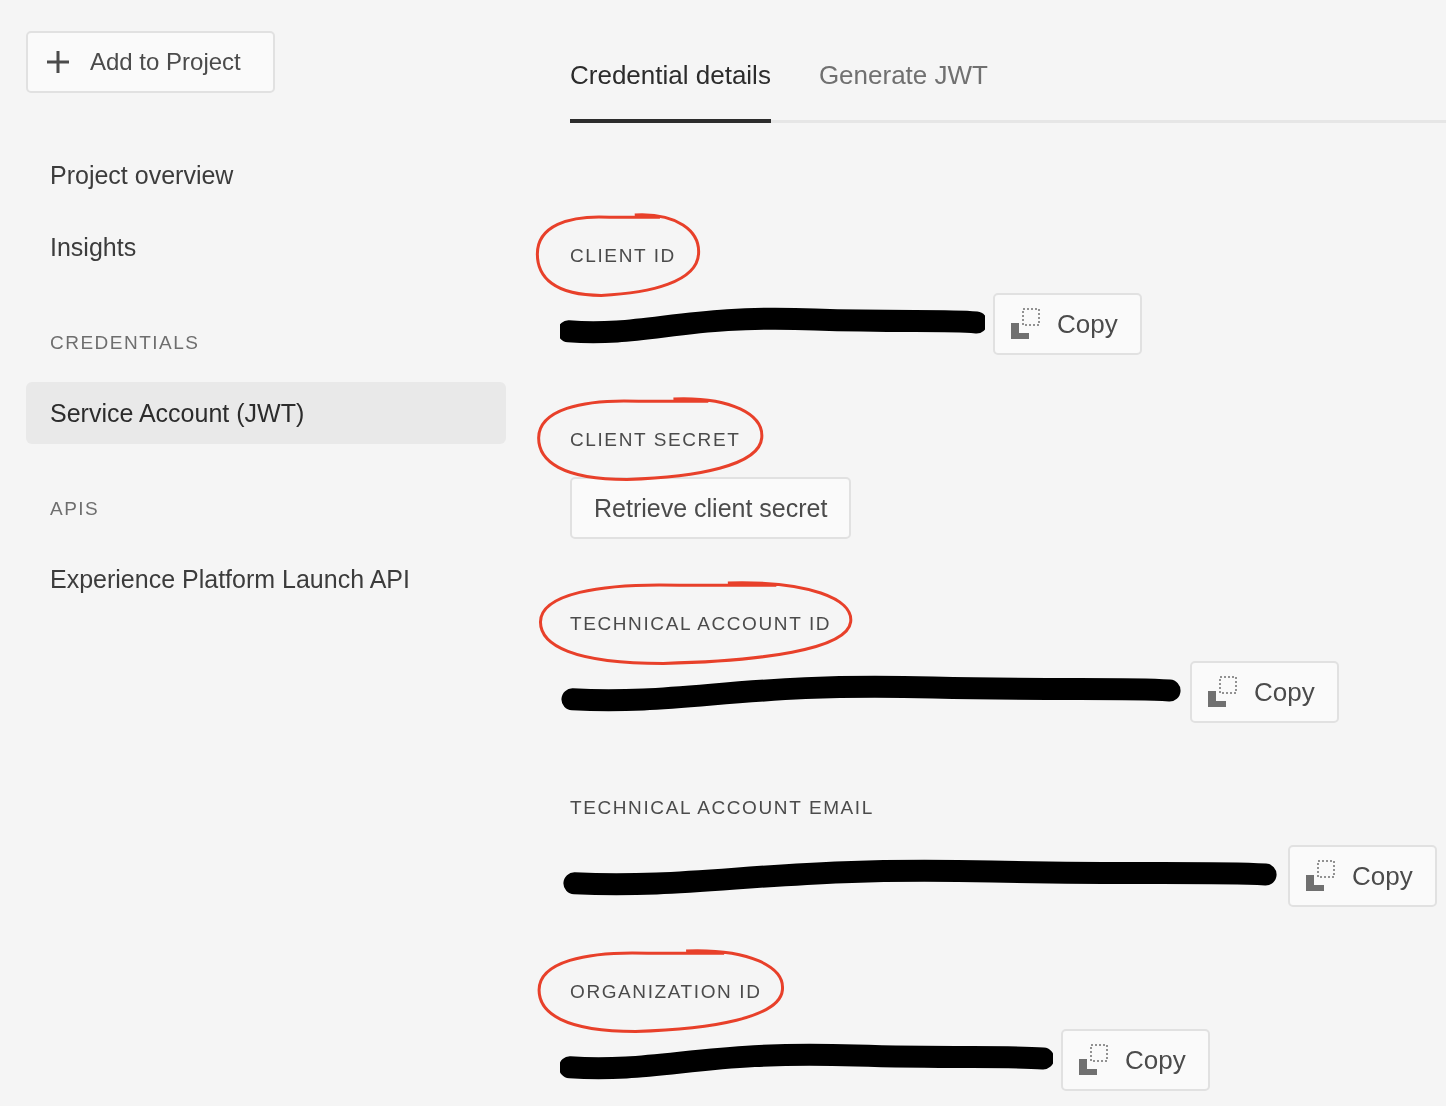 Image resolution: width=1446 pixels, height=1106 pixels. I want to click on sidebar-item: Project overview, so click(266, 175).